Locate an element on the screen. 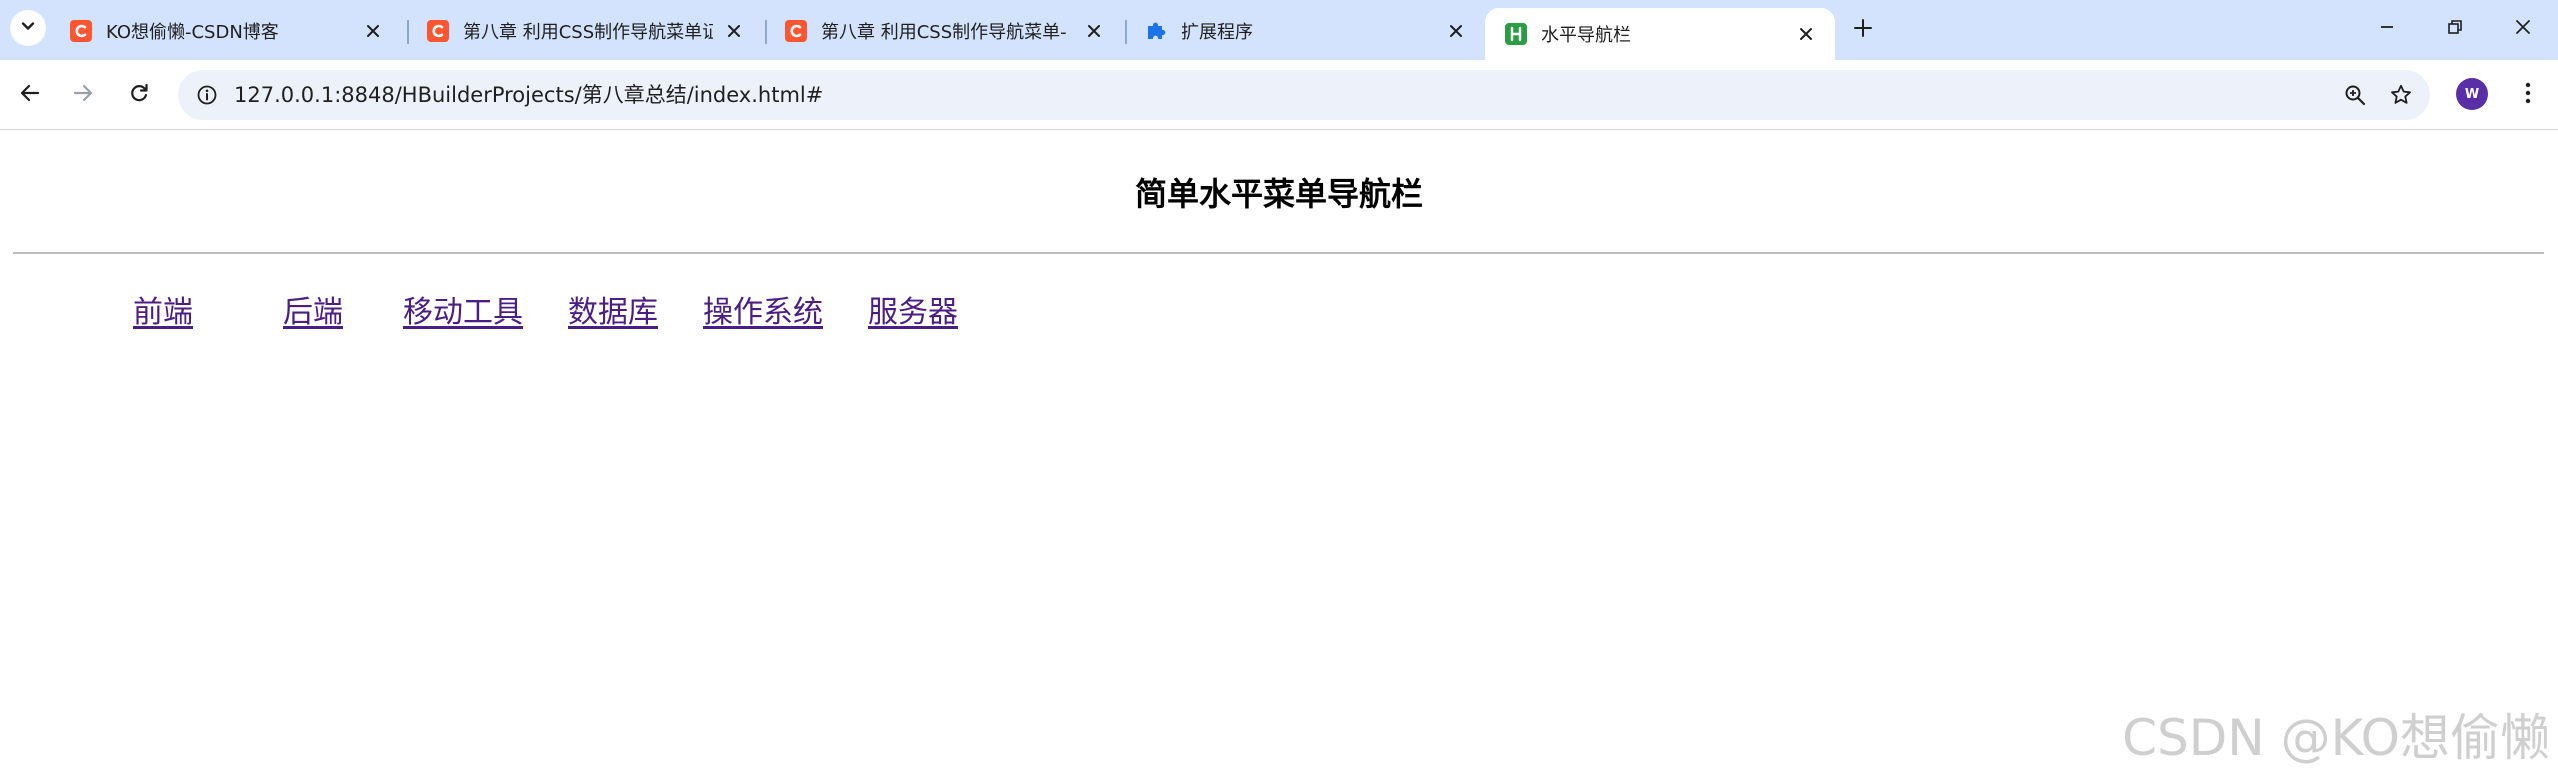 The width and height of the screenshot is (2558, 770). tab-horizontal-nav: 水平导航栏 is located at coordinates (1660, 34).